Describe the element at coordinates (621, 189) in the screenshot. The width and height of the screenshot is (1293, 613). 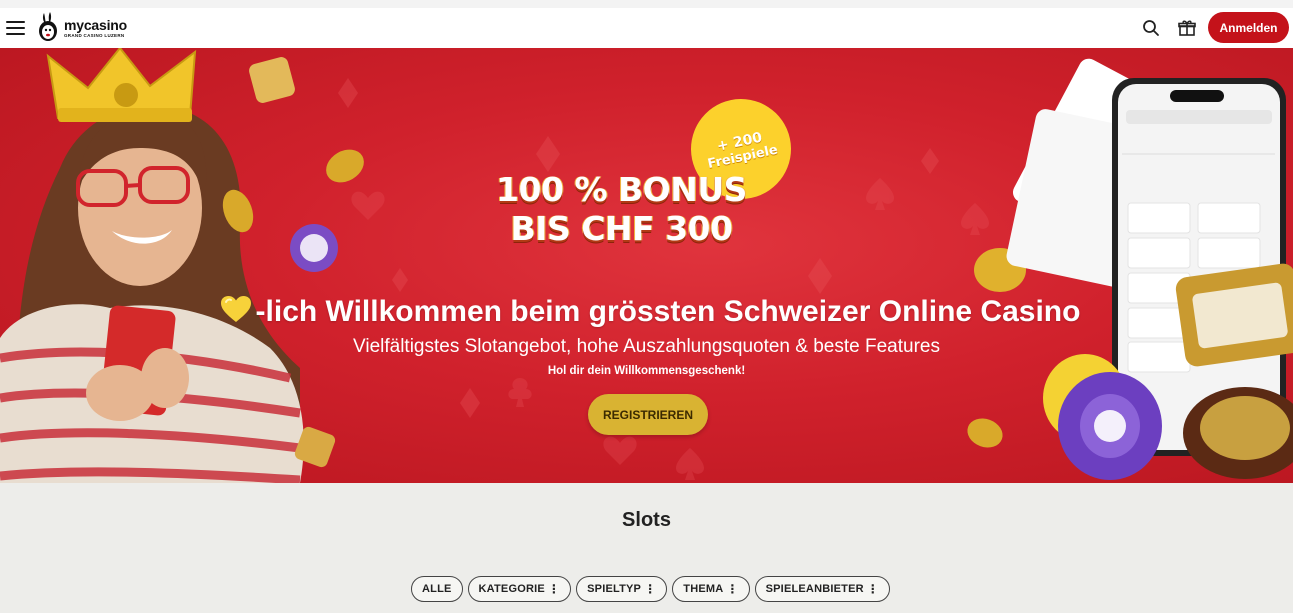
I see `bonus-headline: 100 % BONUS` at that location.